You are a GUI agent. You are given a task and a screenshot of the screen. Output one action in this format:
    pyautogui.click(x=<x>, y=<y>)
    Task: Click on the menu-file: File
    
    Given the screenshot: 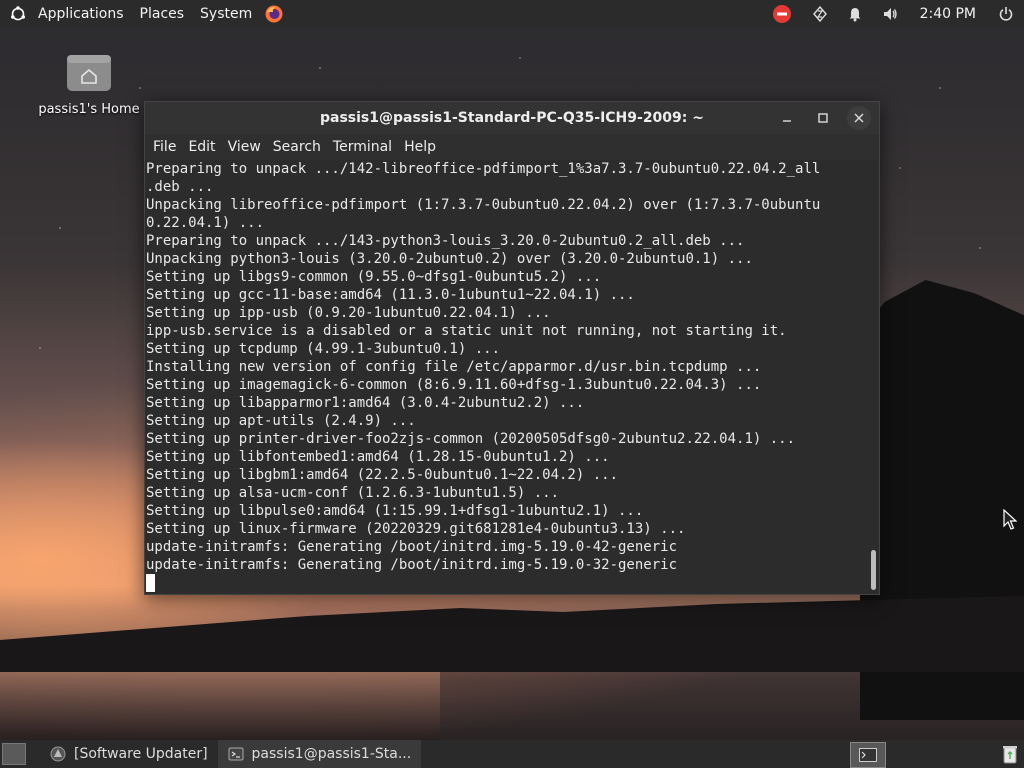 What is the action you would take?
    pyautogui.click(x=164, y=147)
    